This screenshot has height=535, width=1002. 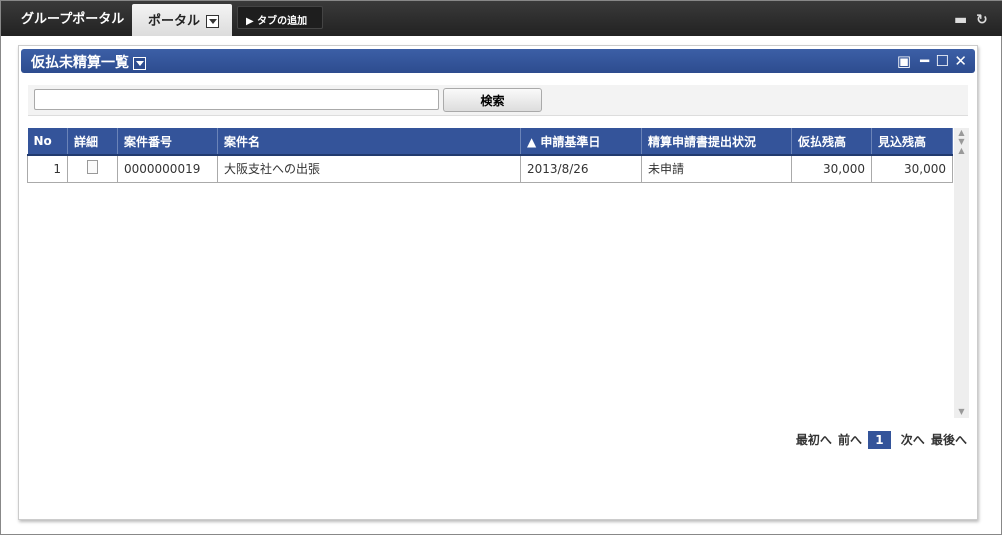 I want to click on cell-no: 1, so click(x=47, y=168).